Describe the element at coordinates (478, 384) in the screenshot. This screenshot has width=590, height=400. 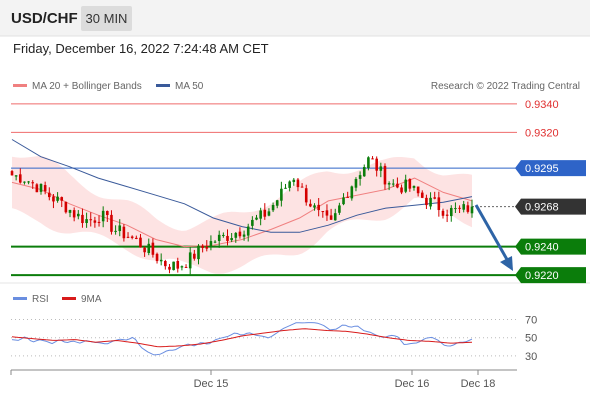
I see `x-axis-label: Dec 18` at that location.